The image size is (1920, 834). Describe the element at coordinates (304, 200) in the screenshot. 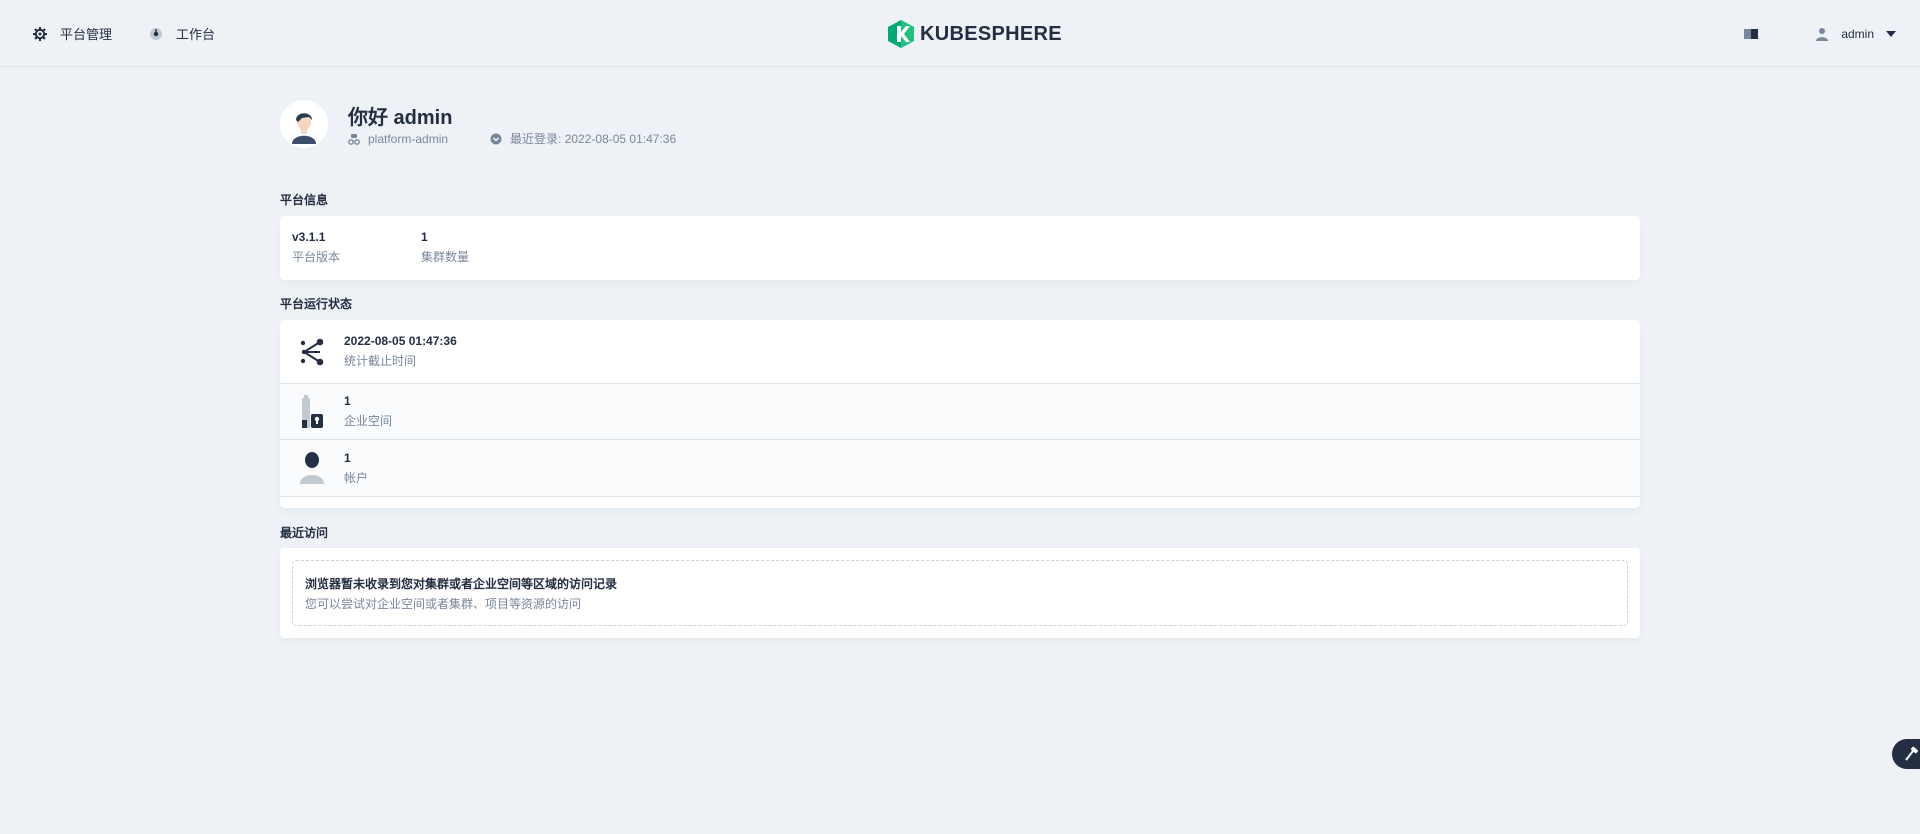

I see `platform-info-title: 平台信息` at that location.